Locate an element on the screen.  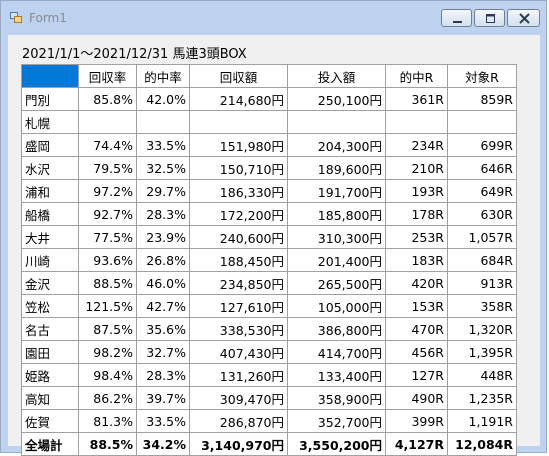
cell-hit-races: 361R is located at coordinates (416, 99).